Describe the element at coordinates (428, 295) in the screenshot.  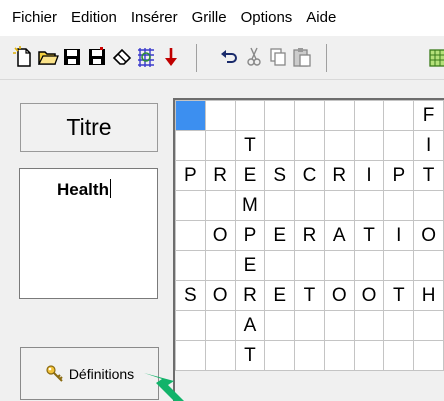
I see `grid-cell: H` at that location.